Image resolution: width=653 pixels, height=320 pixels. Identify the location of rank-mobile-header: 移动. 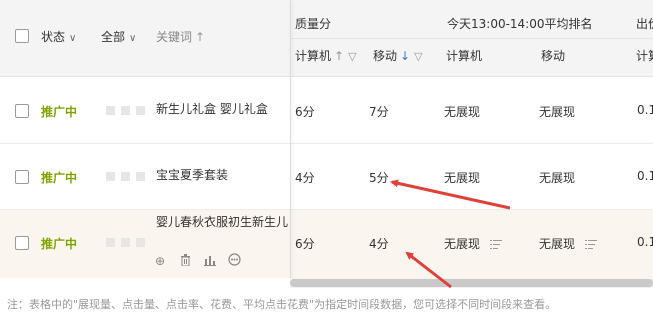
(553, 56).